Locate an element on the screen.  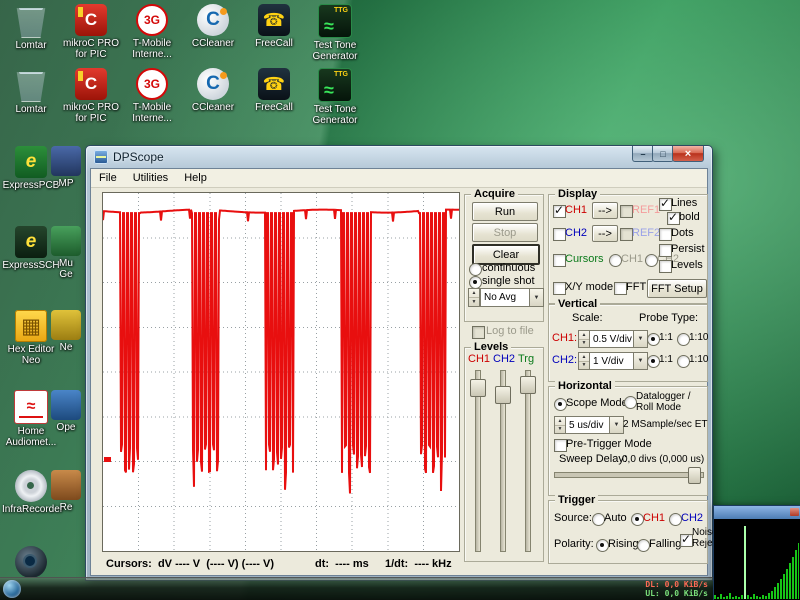
menu-utilities: Utilities is located at coordinates (150, 178).